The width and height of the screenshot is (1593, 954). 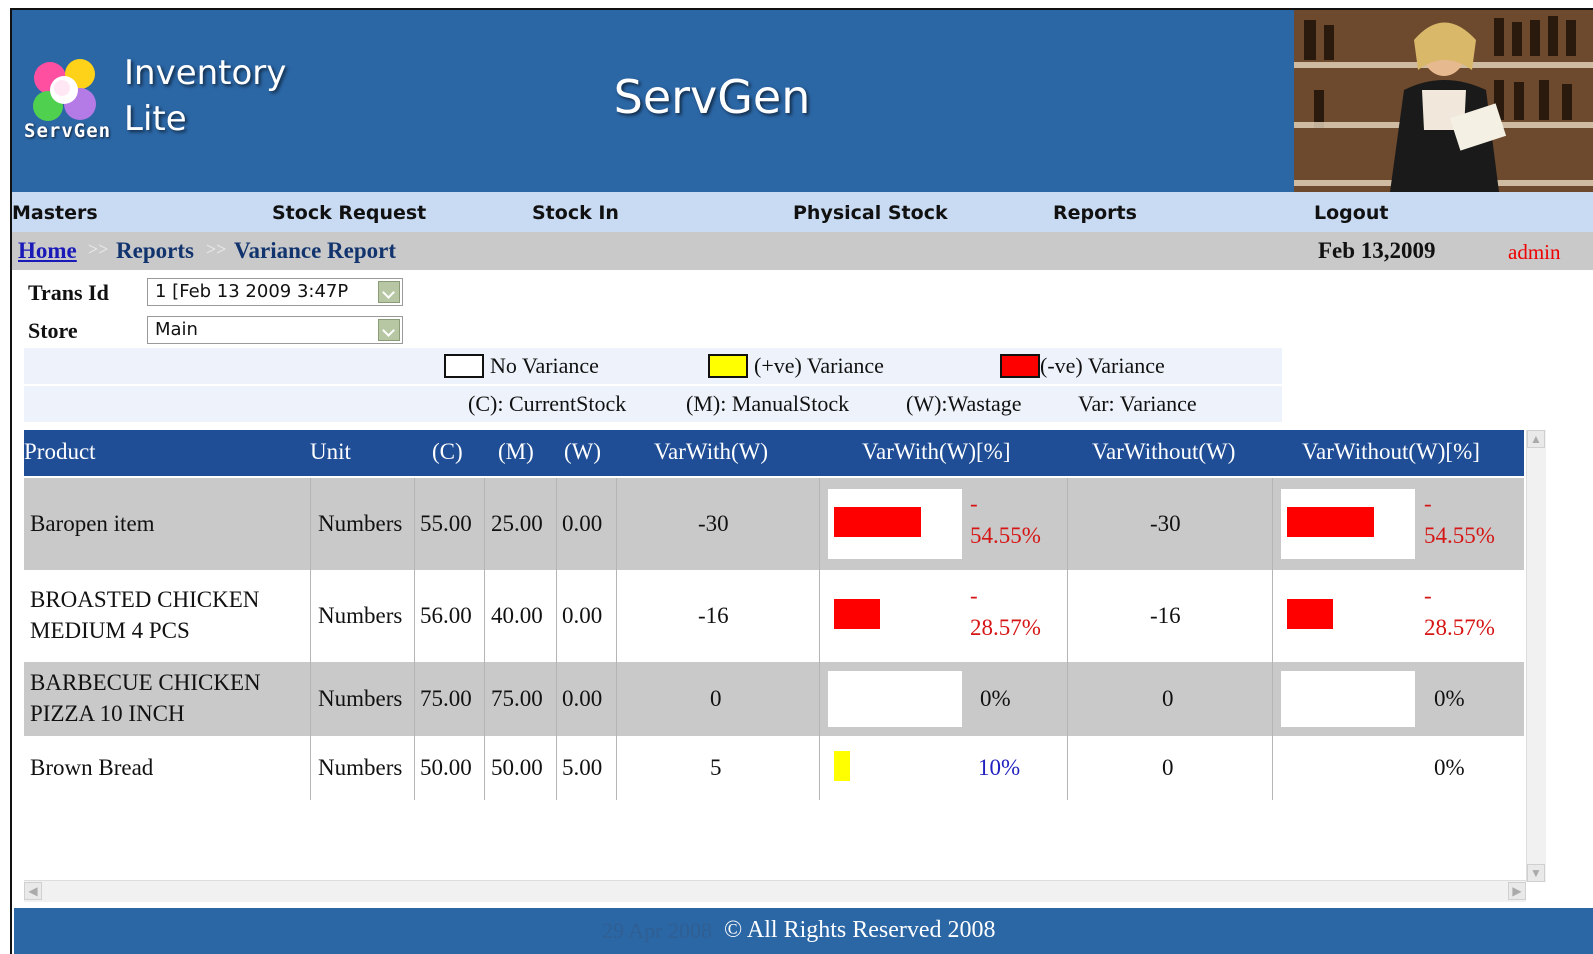 What do you see at coordinates (446, 767) in the screenshot?
I see `cell-current-stock: 50.00` at bounding box center [446, 767].